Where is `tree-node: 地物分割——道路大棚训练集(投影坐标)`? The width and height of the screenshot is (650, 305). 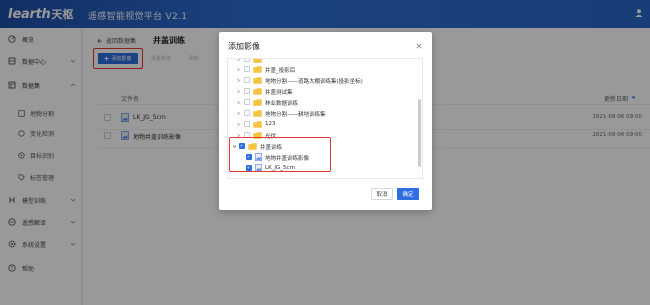 tree-node: 地物分割——道路大棚训练集(投影坐标) is located at coordinates (323, 80).